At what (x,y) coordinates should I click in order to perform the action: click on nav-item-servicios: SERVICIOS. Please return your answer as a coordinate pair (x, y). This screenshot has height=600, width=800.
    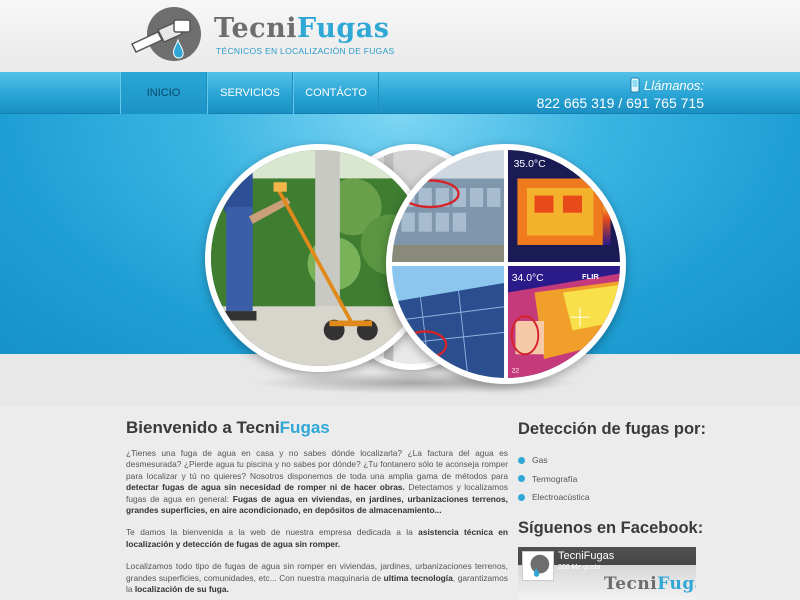
    Looking at the image, I should click on (250, 93).